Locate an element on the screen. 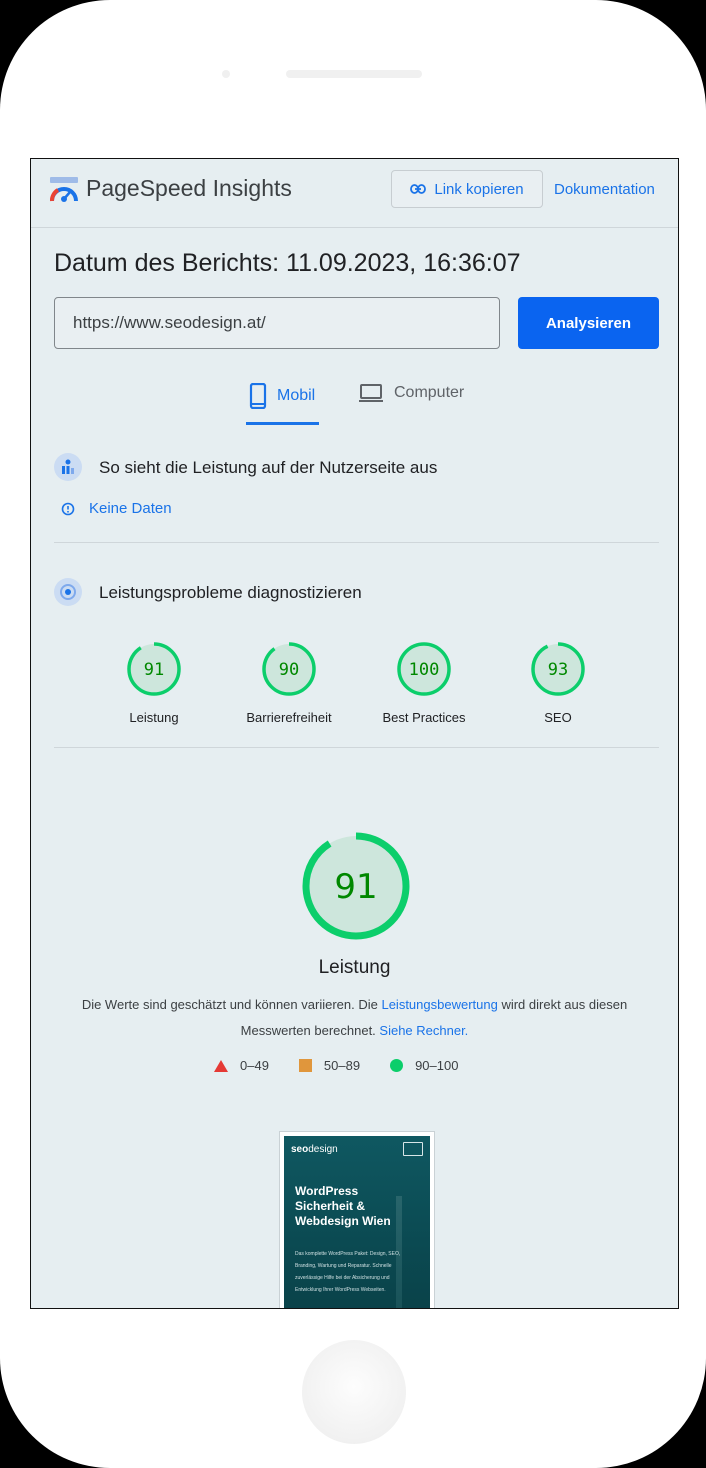 This screenshot has height=1468, width=706. score-gauge: 91 is located at coordinates (154, 669).